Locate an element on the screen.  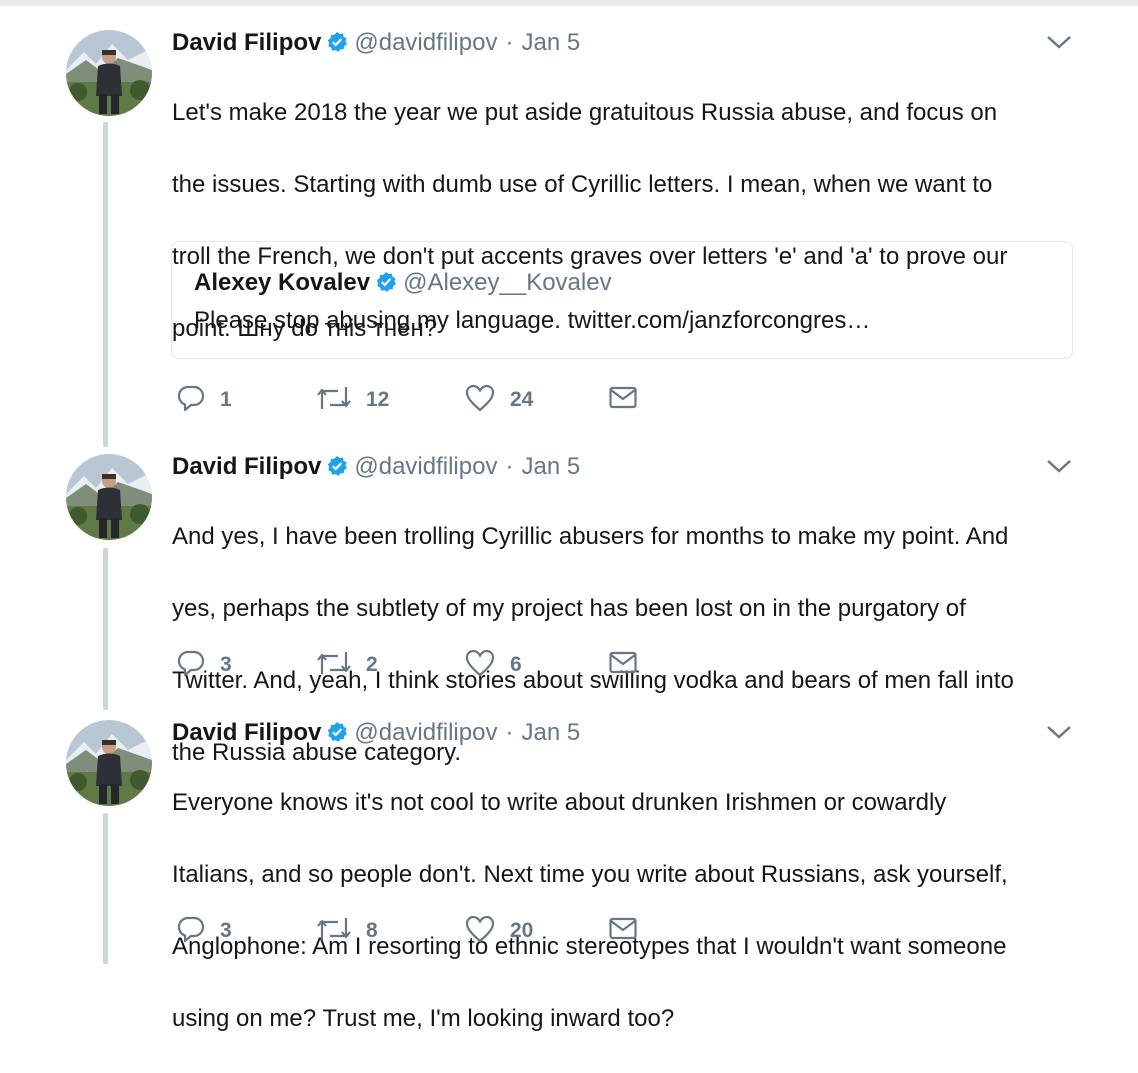
reply-button: 1 is located at coordinates (204, 400).